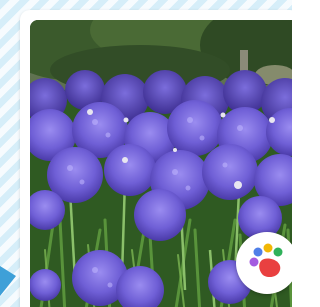 The image size is (320, 307). I want to click on photos-app-icon, so click(264, 263).